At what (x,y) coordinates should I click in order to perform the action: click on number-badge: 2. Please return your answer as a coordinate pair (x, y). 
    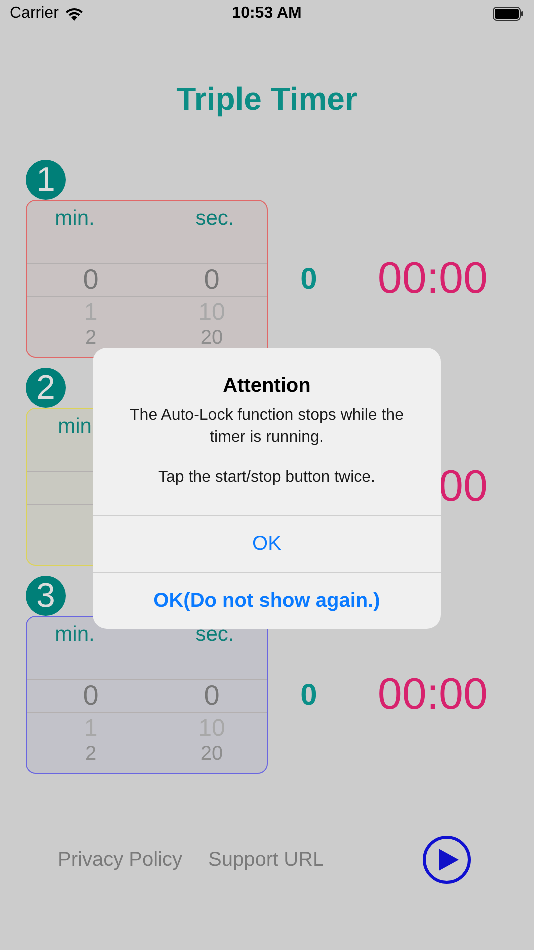
    Looking at the image, I should click on (46, 388).